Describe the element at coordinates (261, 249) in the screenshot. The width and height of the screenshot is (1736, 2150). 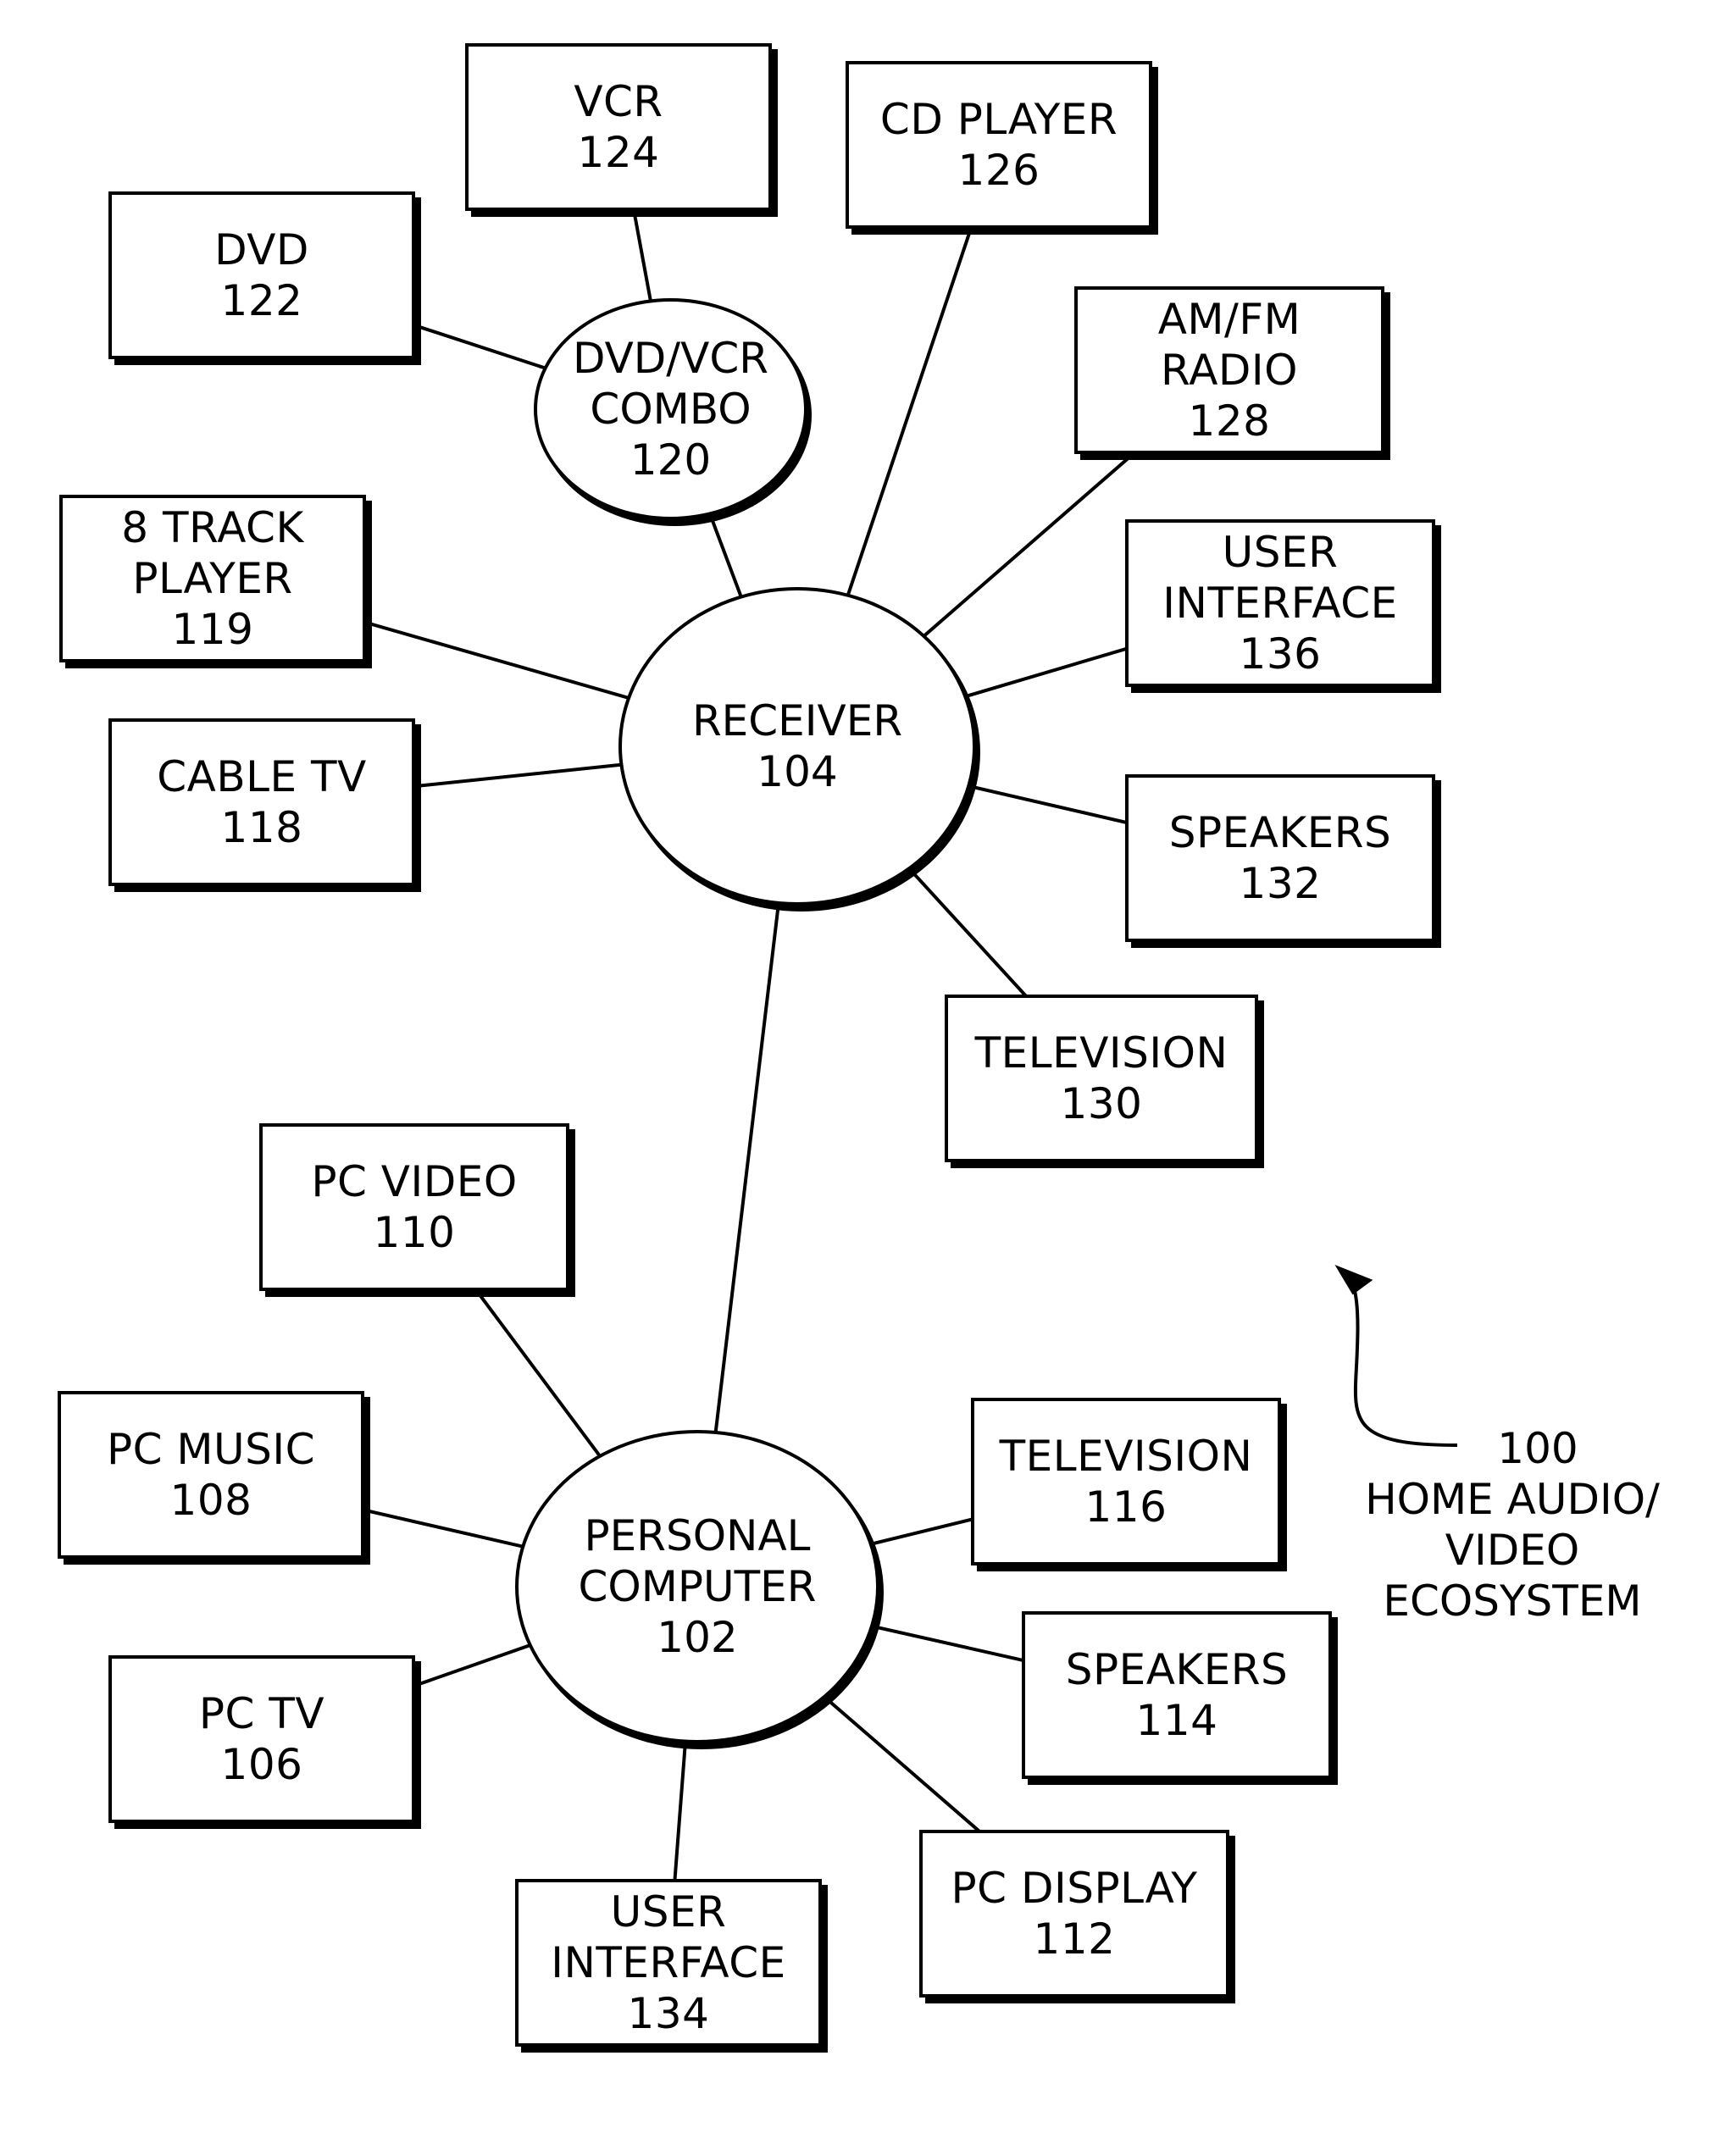
I see `node-label-line: DVD` at that location.